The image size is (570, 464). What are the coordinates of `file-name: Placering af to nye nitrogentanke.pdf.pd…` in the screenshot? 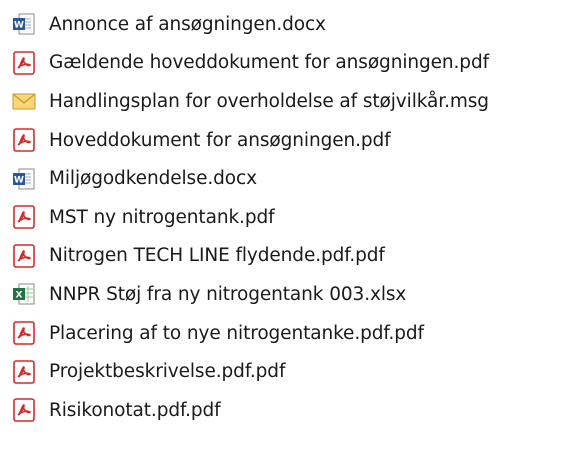 It's located at (236, 333).